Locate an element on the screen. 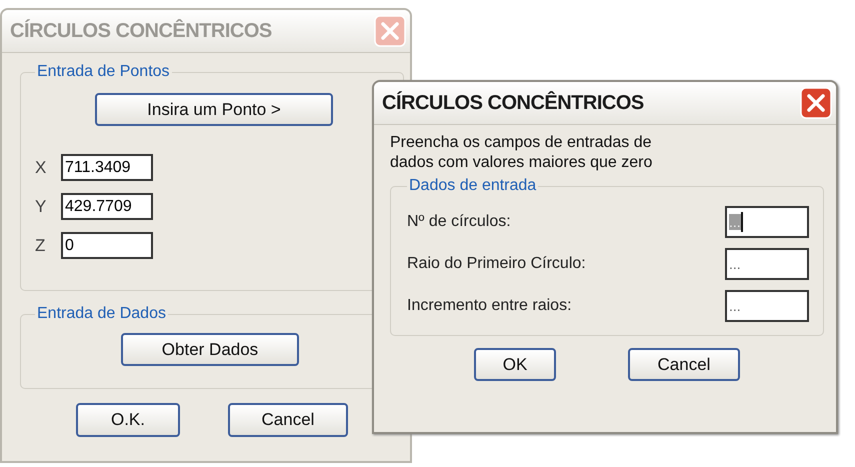 The height and width of the screenshot is (467, 855). field-label: Z is located at coordinates (40, 246).